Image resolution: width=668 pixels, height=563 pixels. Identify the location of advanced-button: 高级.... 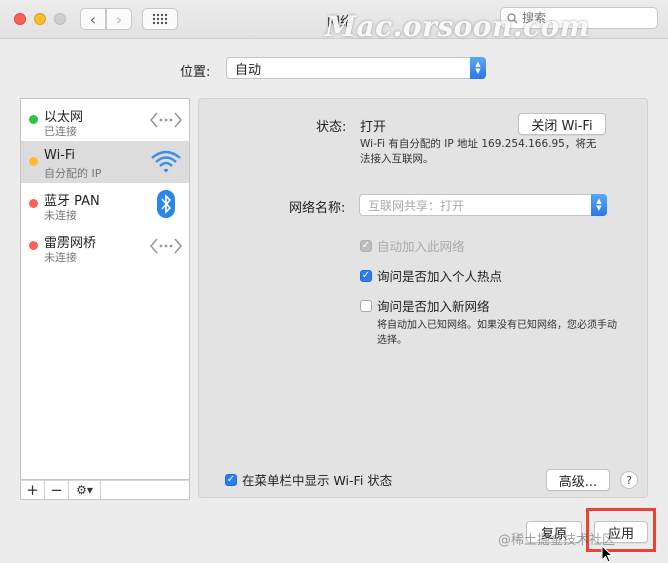
(578, 480).